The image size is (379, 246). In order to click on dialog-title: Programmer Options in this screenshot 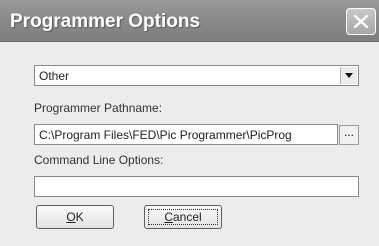, I will do `click(105, 21)`.